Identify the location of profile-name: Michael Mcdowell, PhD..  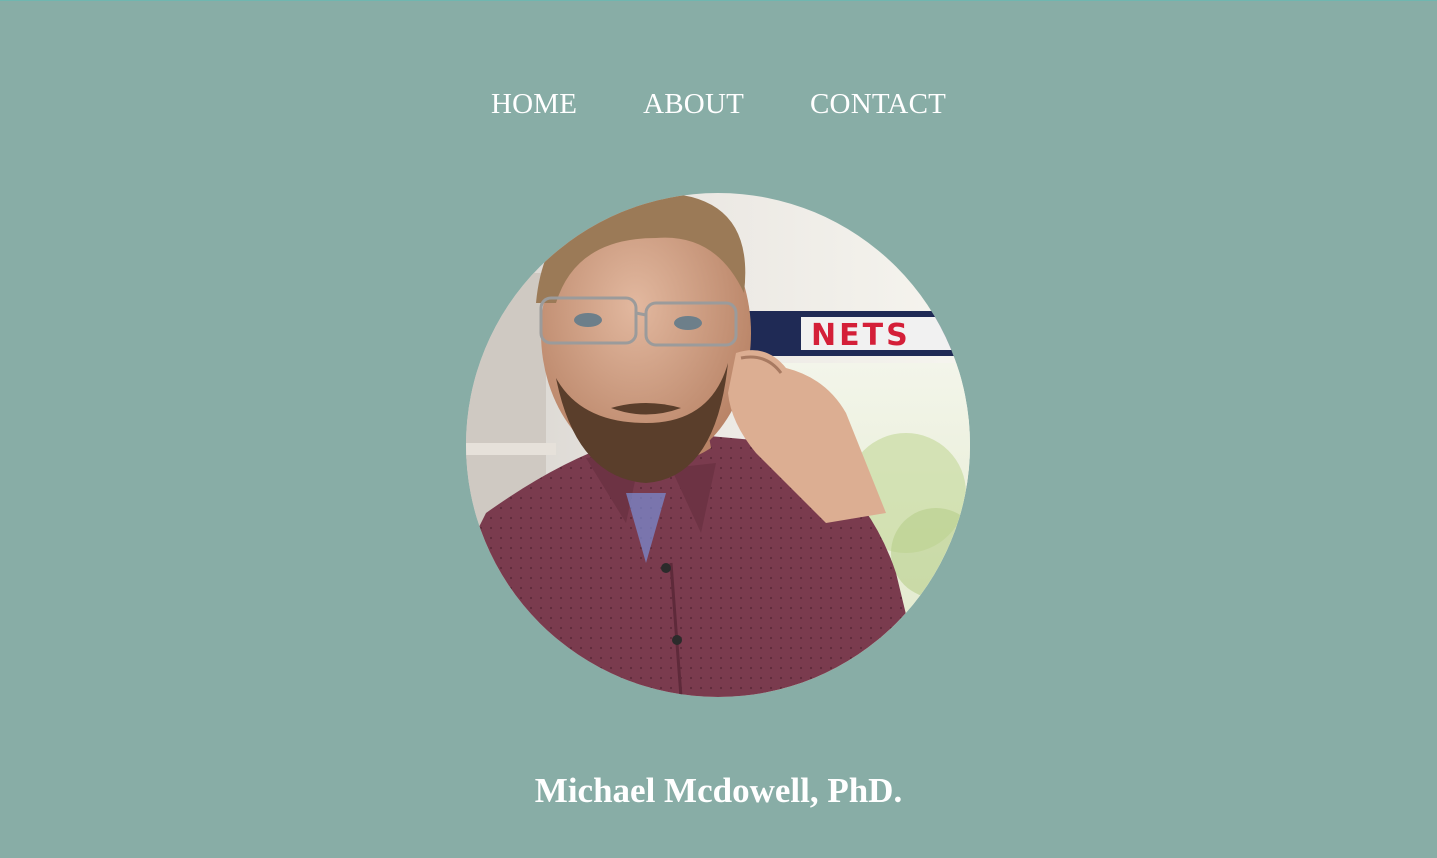
(718, 790).